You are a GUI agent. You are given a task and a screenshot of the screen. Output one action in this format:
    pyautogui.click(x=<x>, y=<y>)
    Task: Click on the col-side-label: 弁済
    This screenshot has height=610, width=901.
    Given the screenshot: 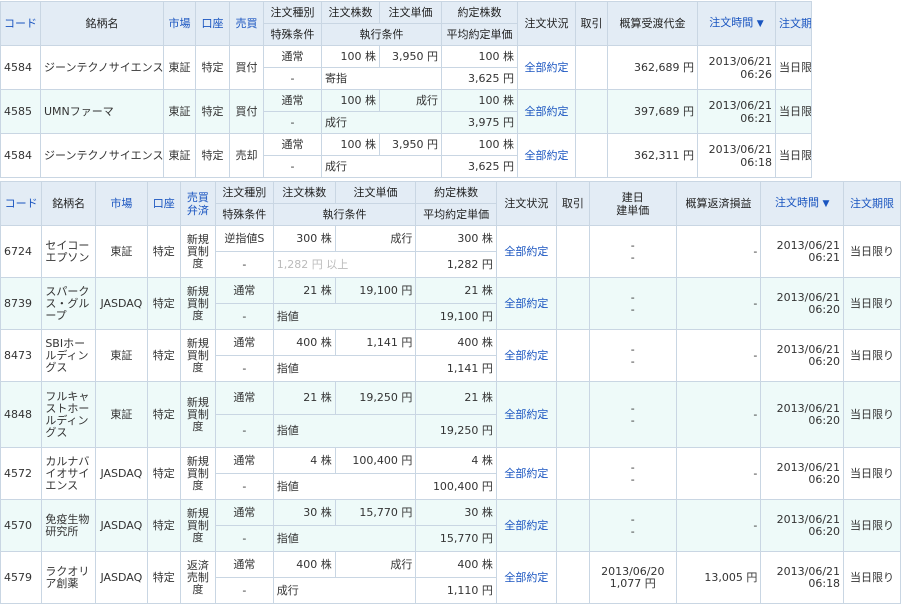 What is the action you would take?
    pyautogui.click(x=197, y=210)
    